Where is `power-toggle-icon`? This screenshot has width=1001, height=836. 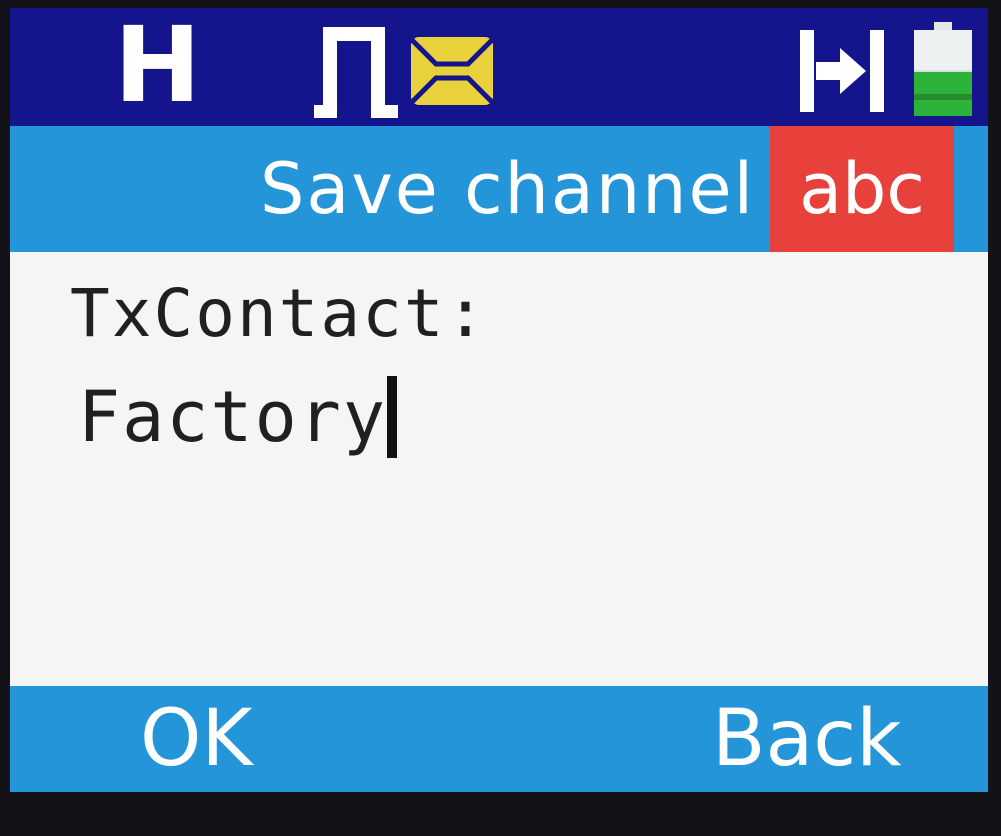 power-toggle-icon is located at coordinates (842, 71).